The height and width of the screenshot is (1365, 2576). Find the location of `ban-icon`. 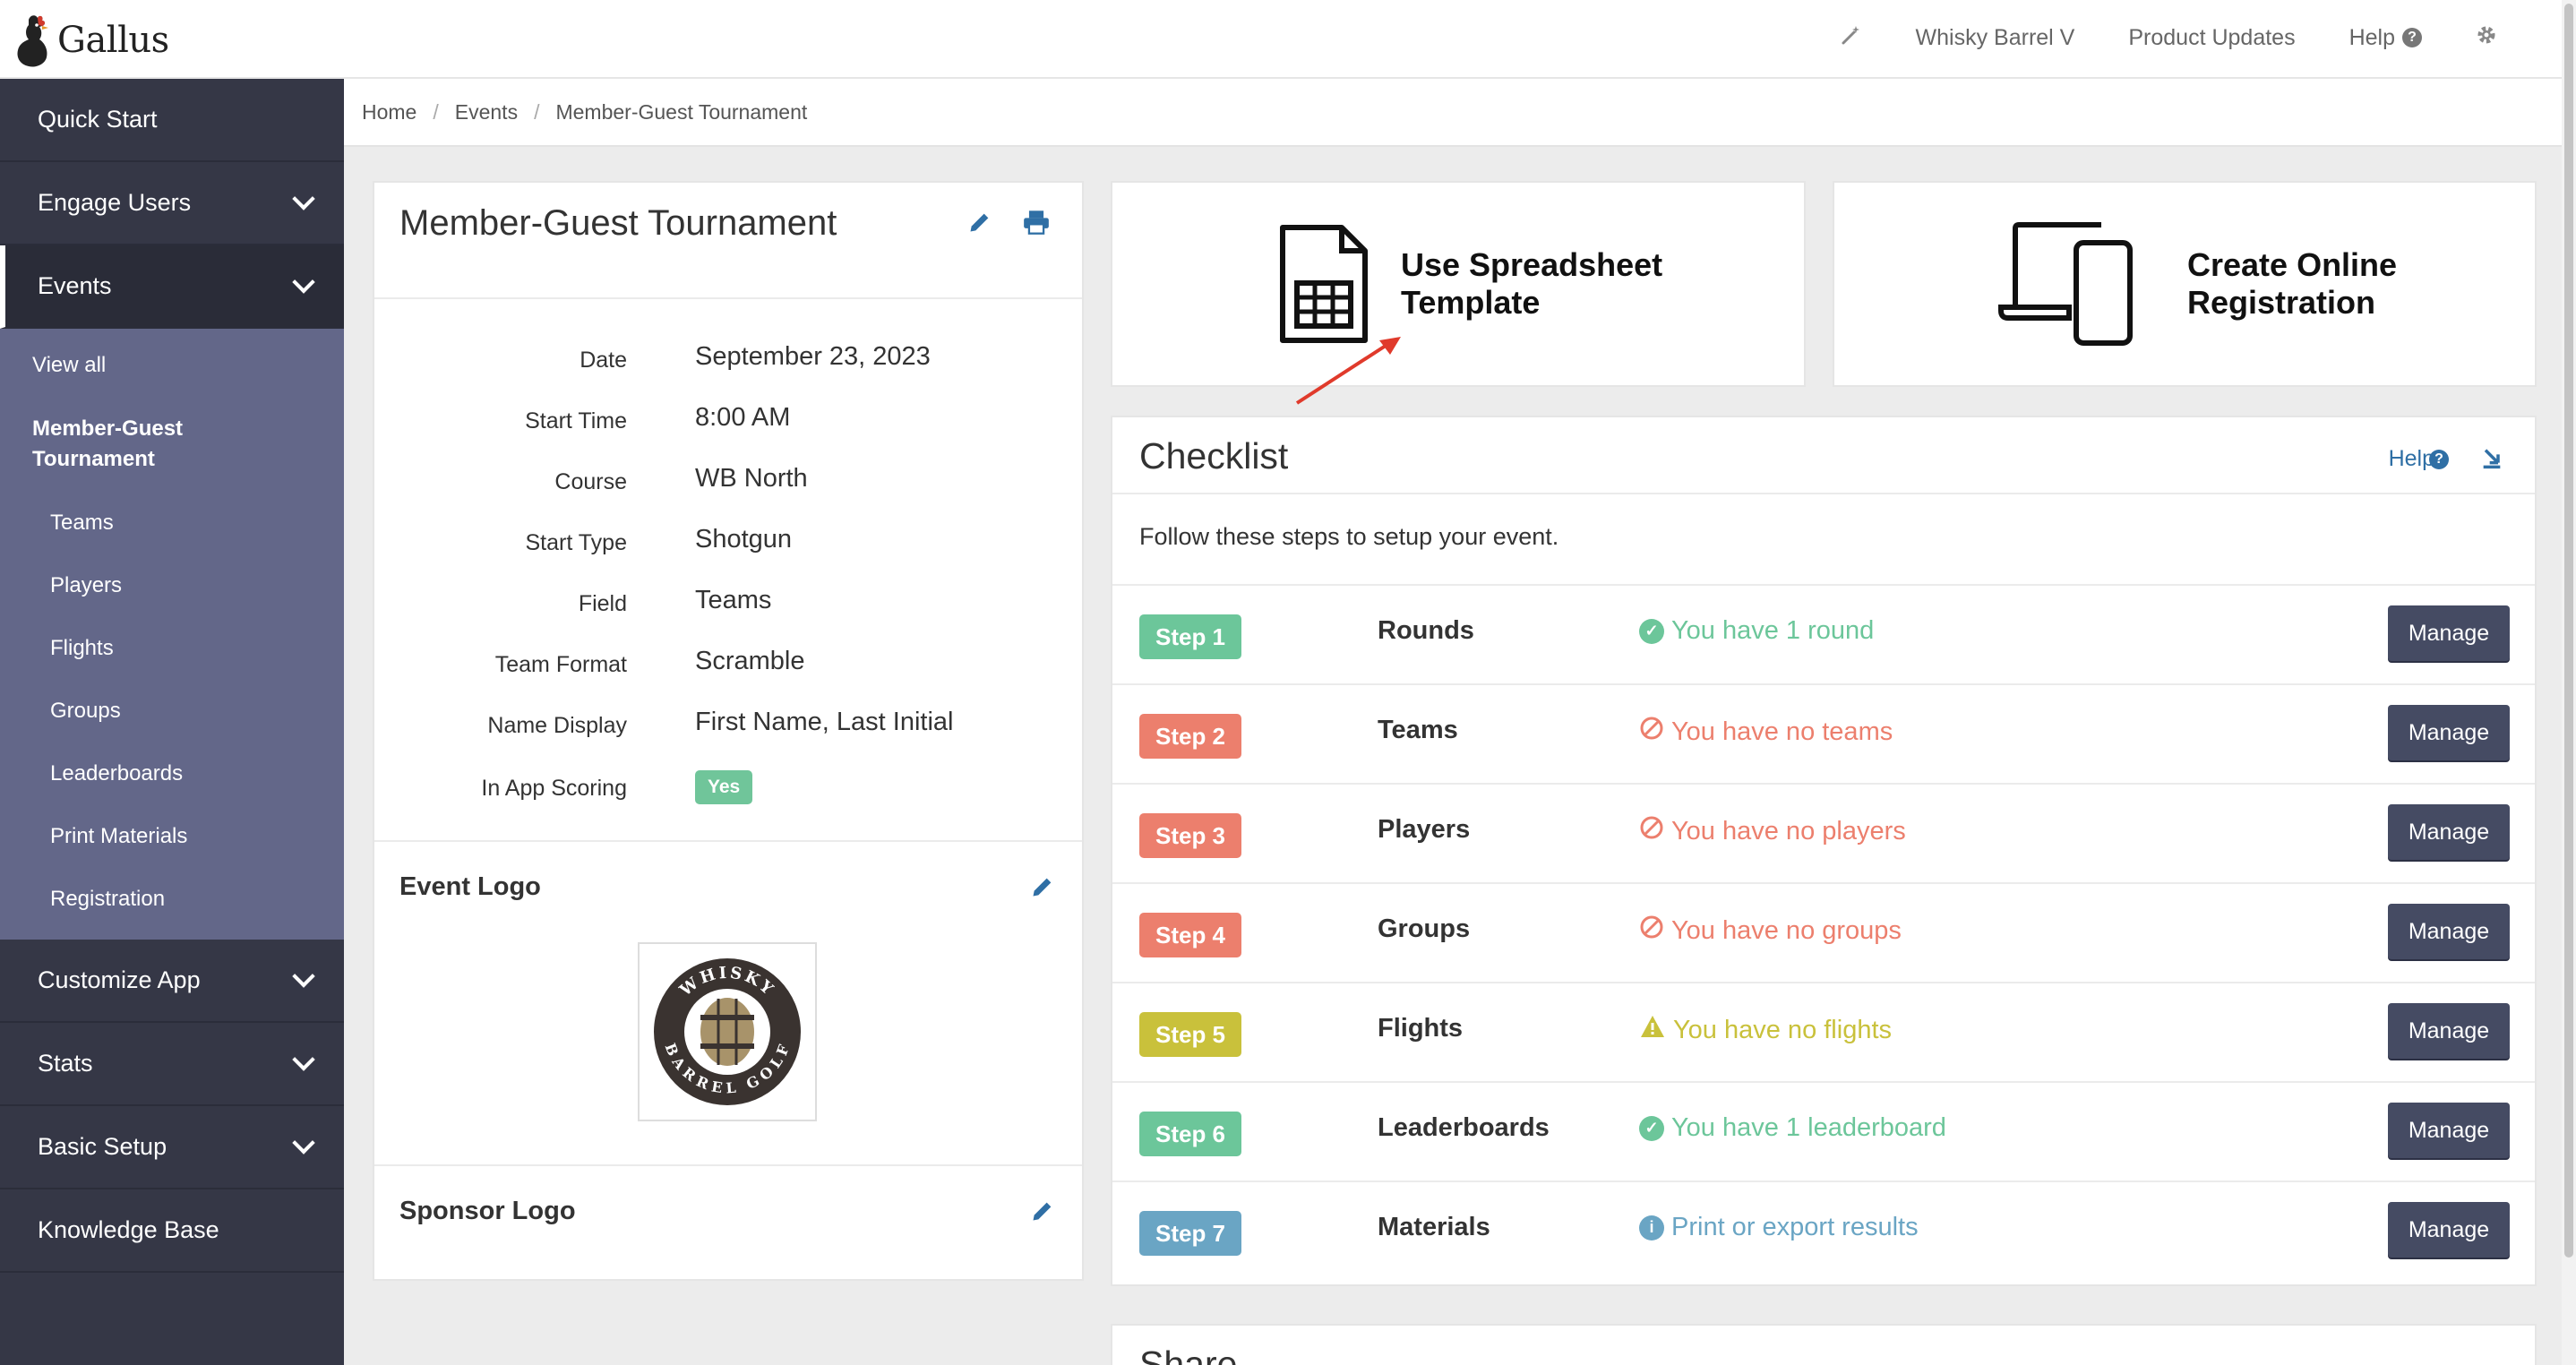

ban-icon is located at coordinates (1651, 930).